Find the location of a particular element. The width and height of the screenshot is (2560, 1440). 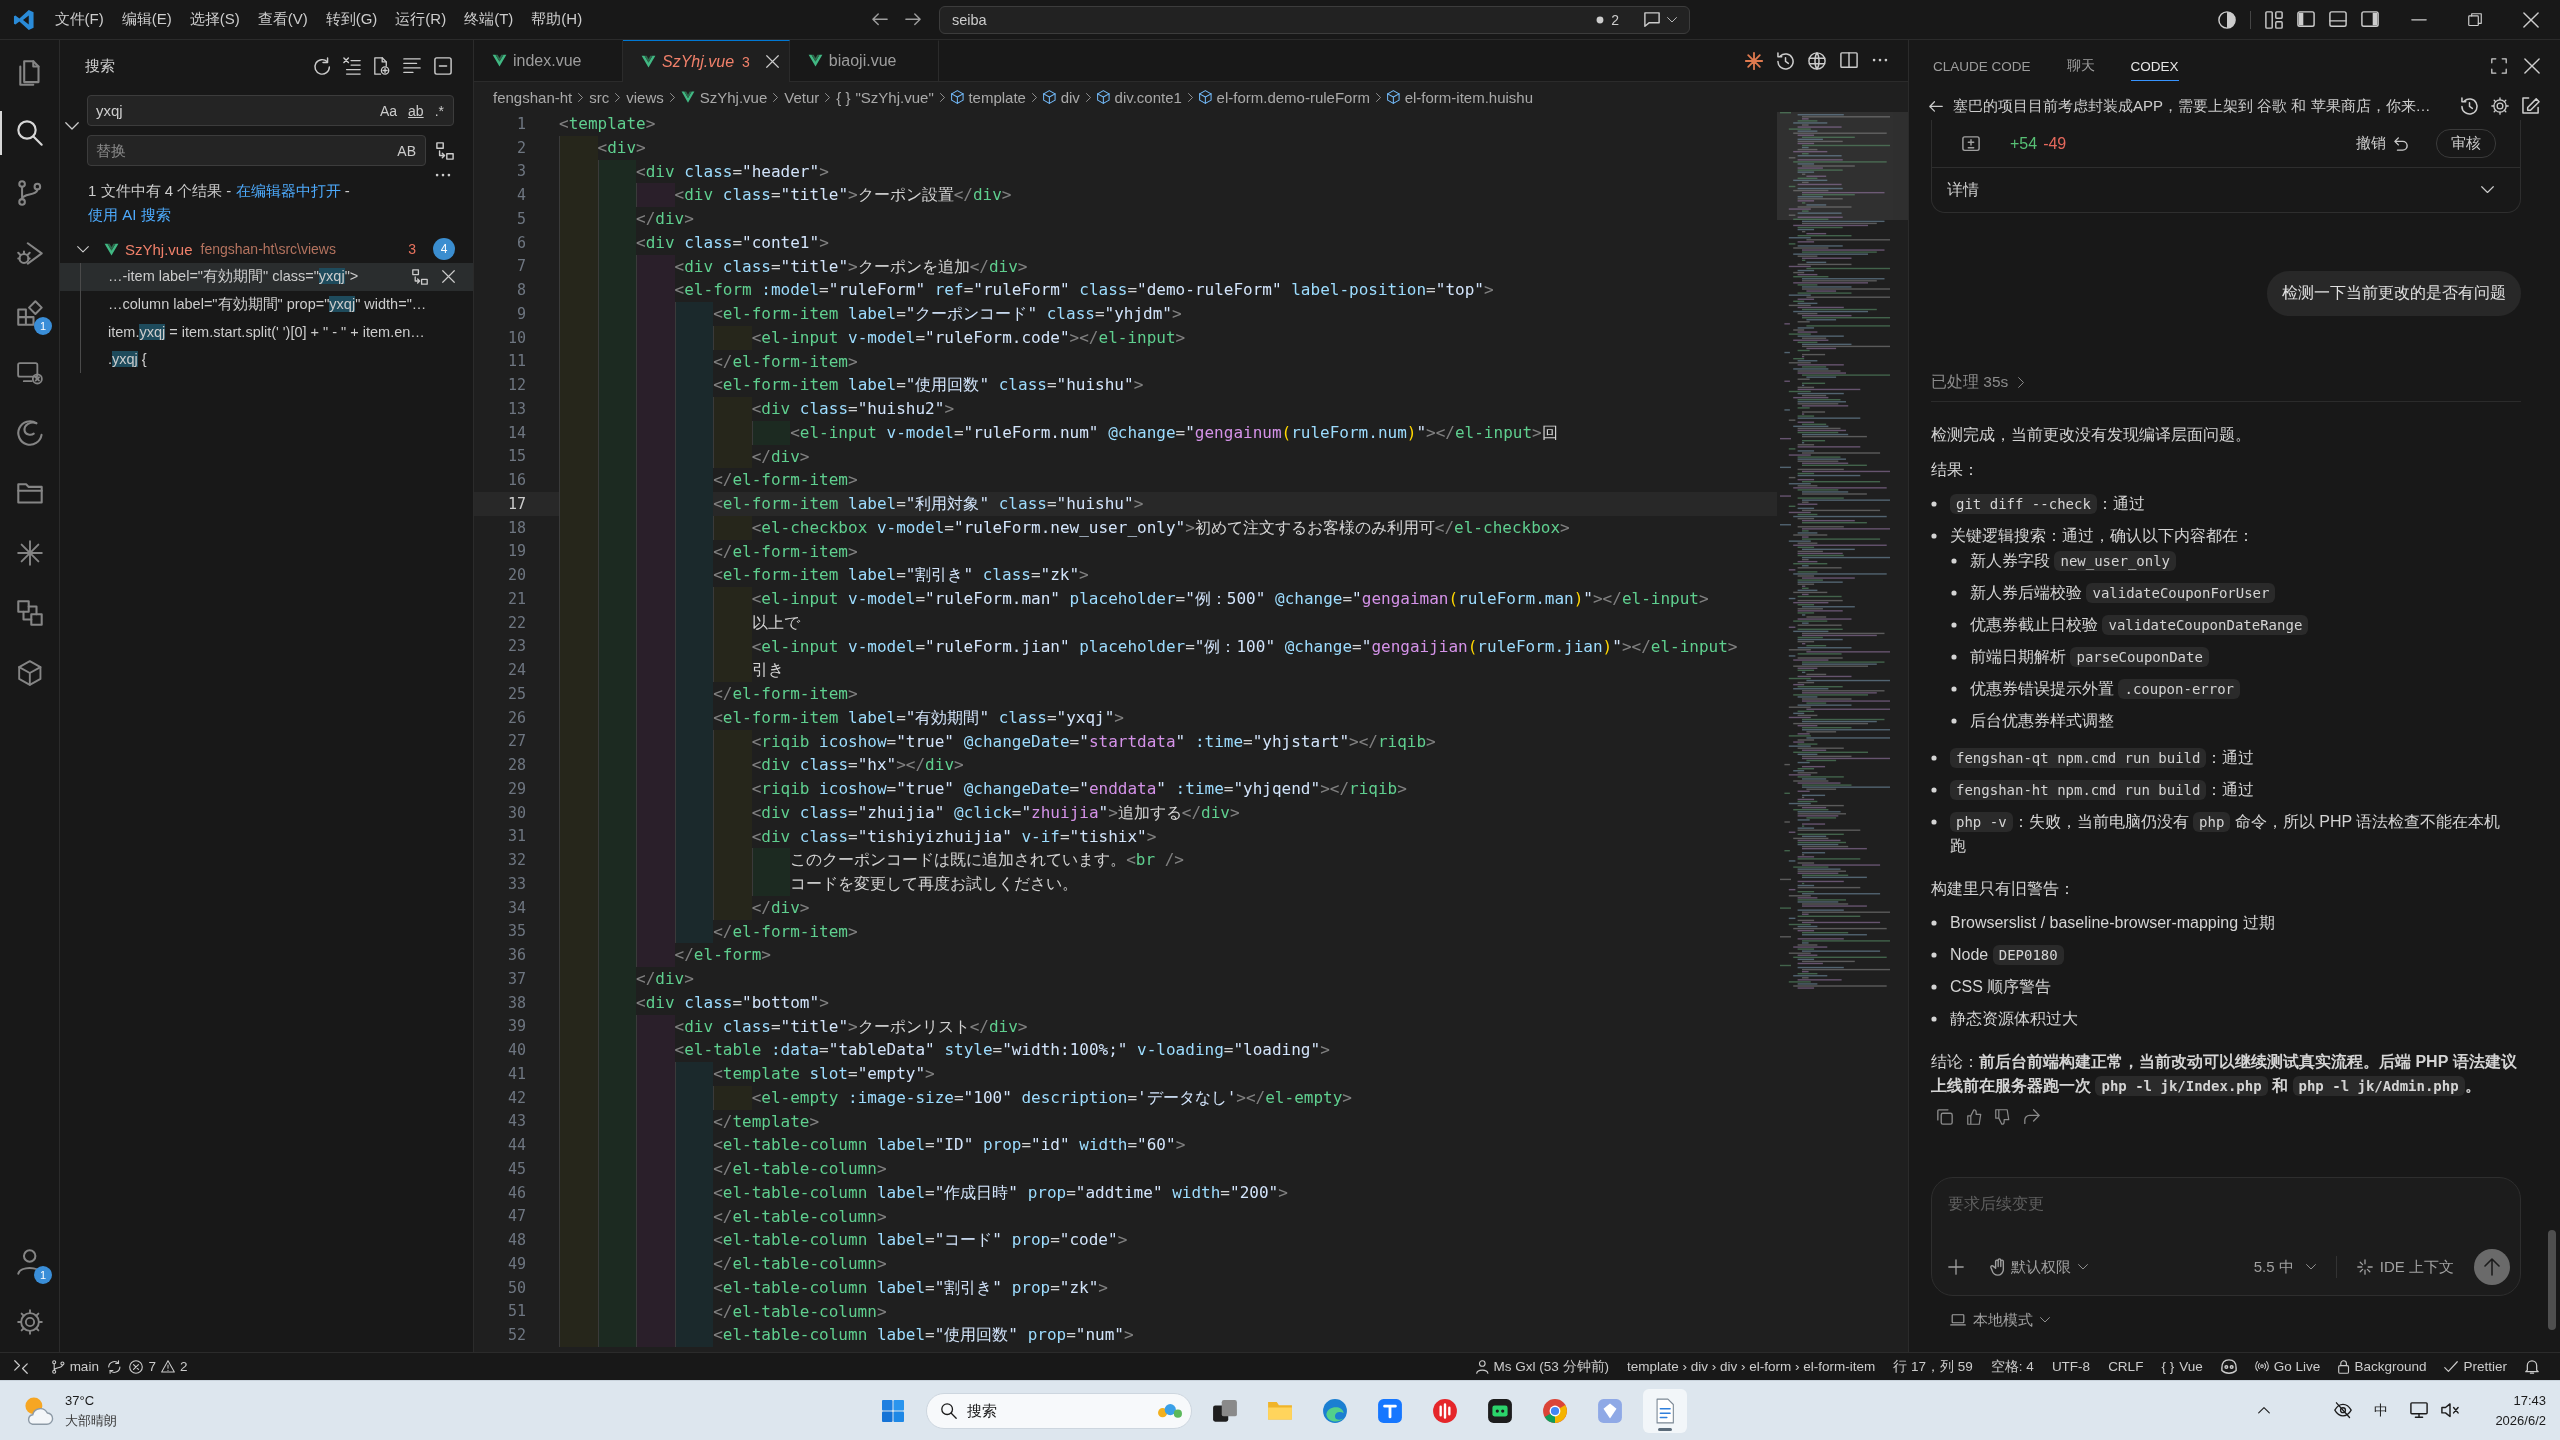

breadcrumb: el-form-item.huishu is located at coordinates (1460, 97).